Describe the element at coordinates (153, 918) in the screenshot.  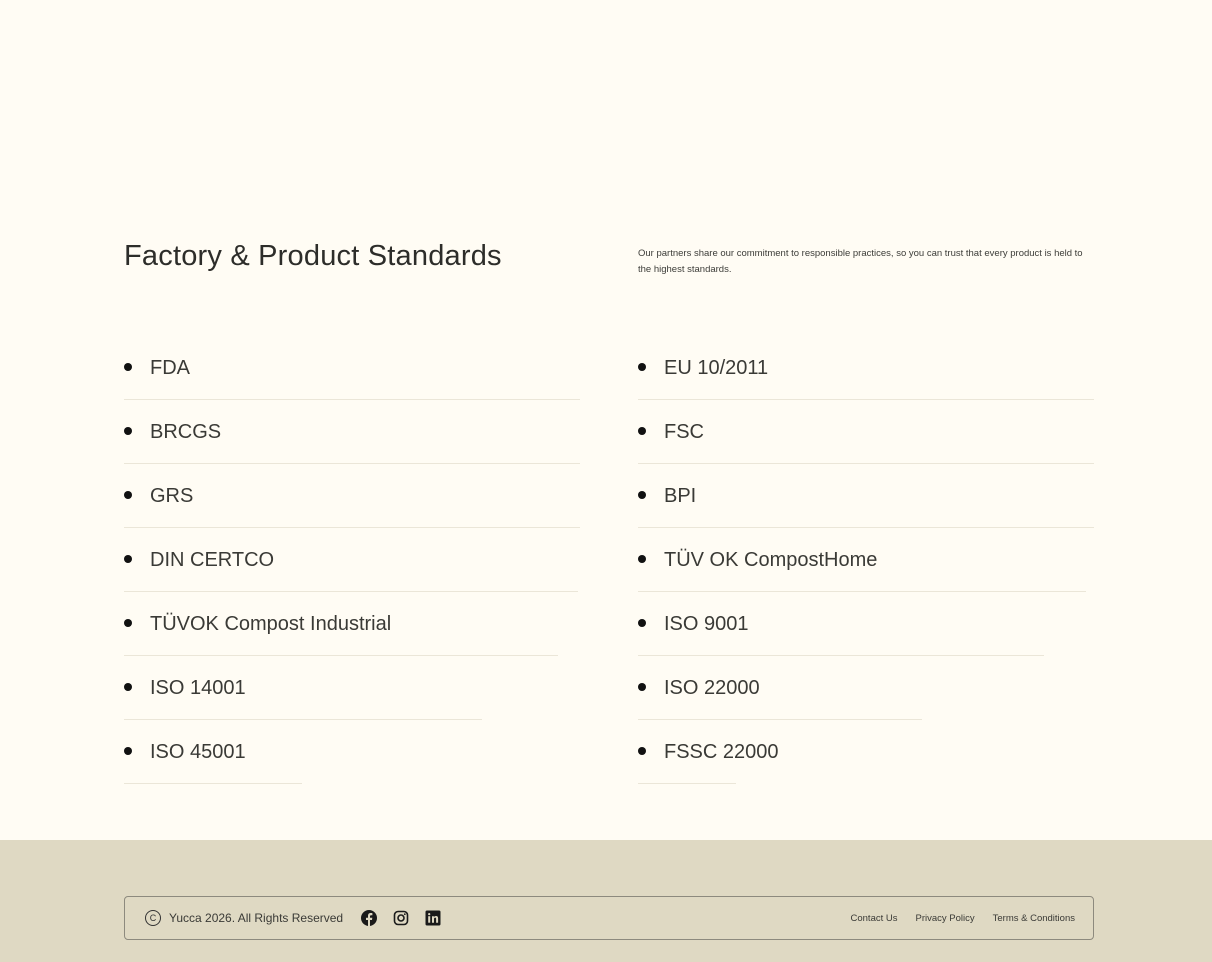
I see `copyright-icon: C` at that location.